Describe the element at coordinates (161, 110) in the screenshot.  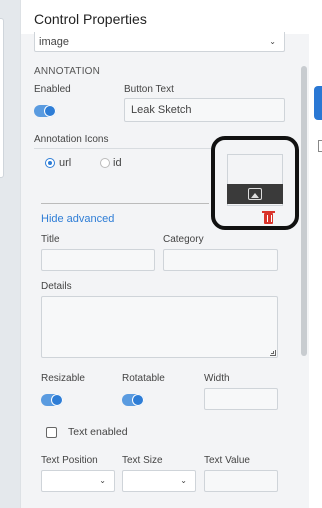
I see `button-text-value: Leak Sketch` at that location.